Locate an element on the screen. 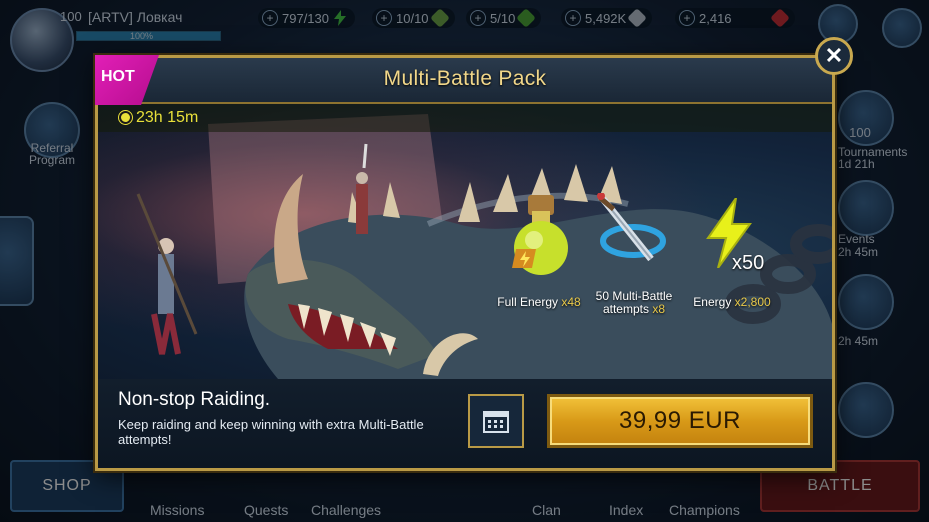  price-label: 39,99 EUR is located at coordinates (680, 420).